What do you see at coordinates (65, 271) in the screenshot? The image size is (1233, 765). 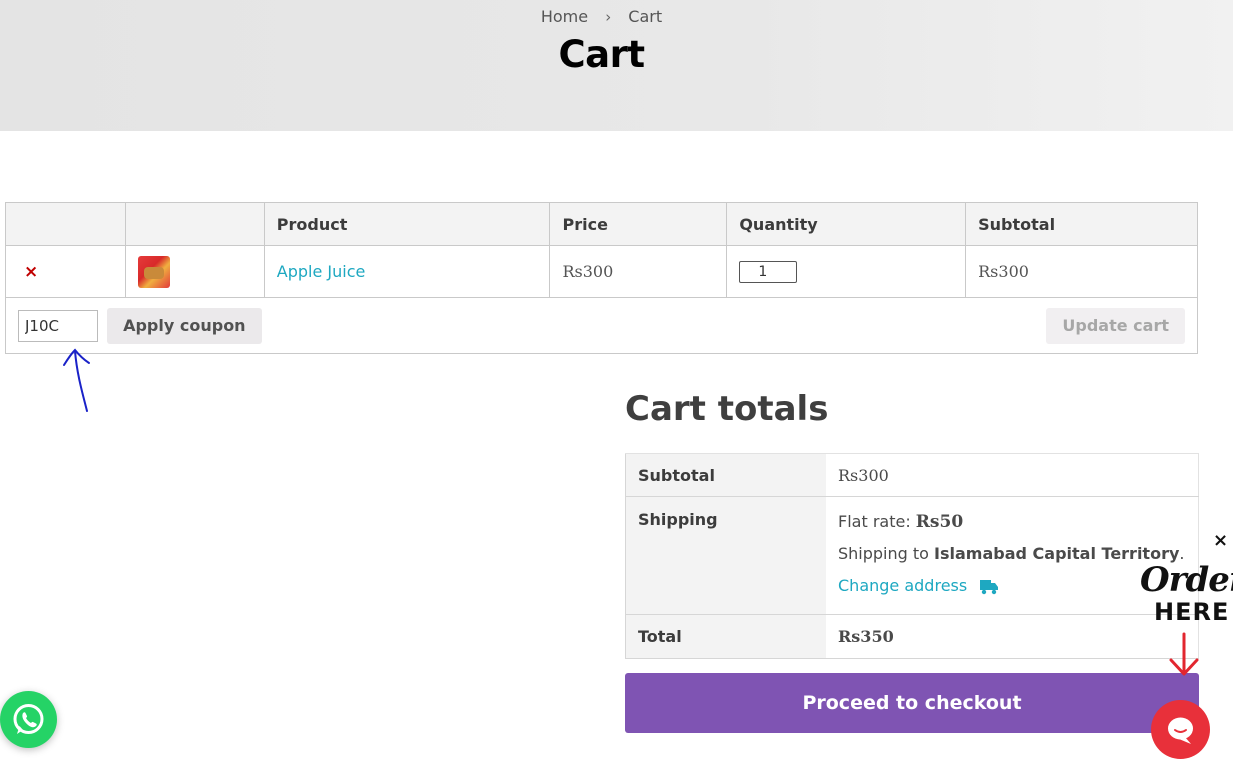 I see `remove-cell: ×` at bounding box center [65, 271].